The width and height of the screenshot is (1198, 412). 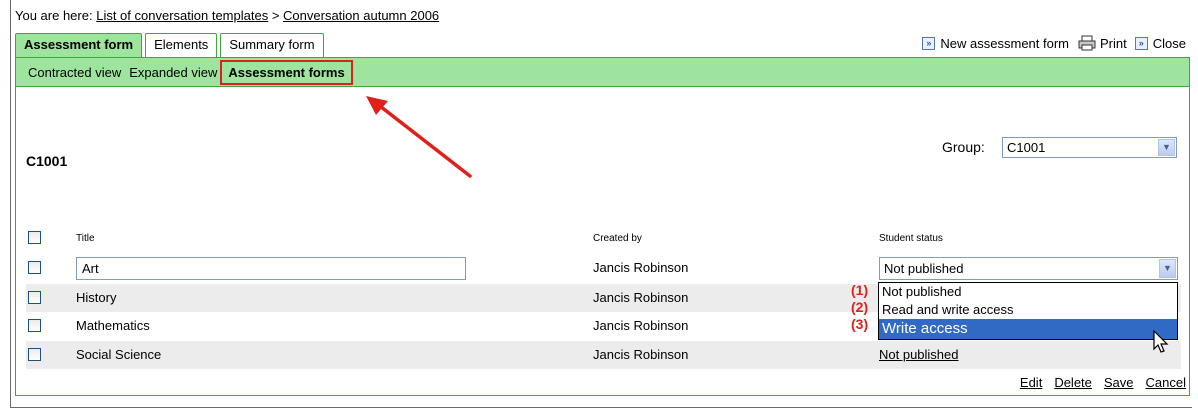 I want to click on tab-elements: Elements, so click(x=181, y=45).